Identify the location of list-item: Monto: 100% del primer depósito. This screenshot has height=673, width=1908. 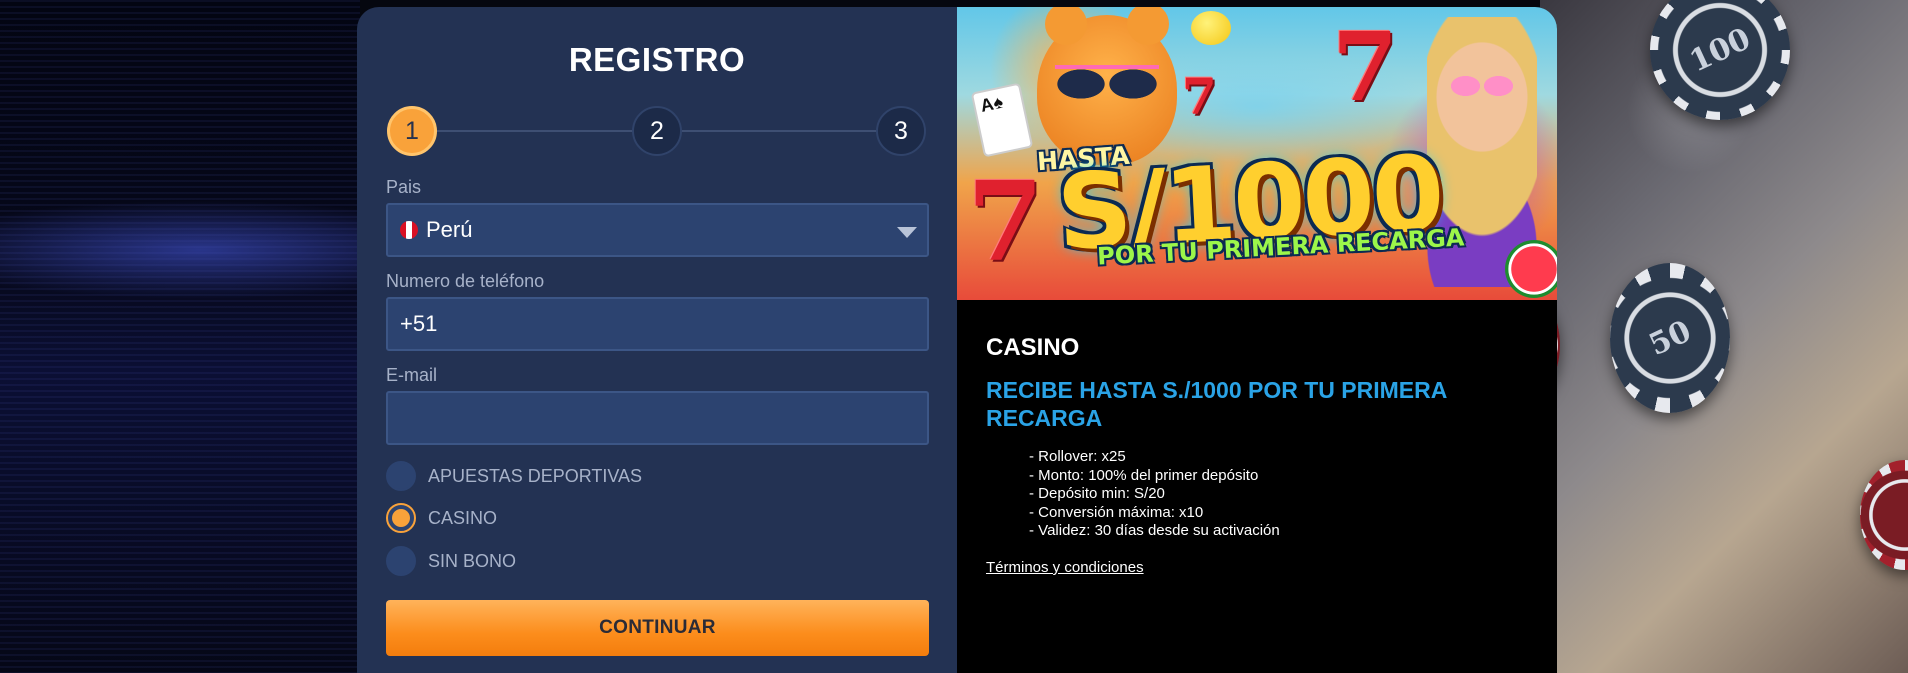
(1154, 476).